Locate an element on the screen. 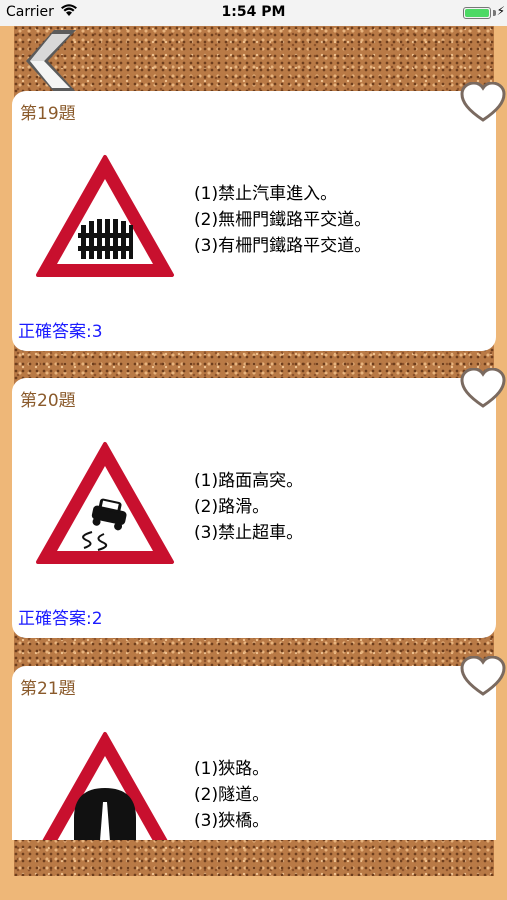 This screenshot has width=507, height=900. question-number: 第19題 is located at coordinates (48, 114).